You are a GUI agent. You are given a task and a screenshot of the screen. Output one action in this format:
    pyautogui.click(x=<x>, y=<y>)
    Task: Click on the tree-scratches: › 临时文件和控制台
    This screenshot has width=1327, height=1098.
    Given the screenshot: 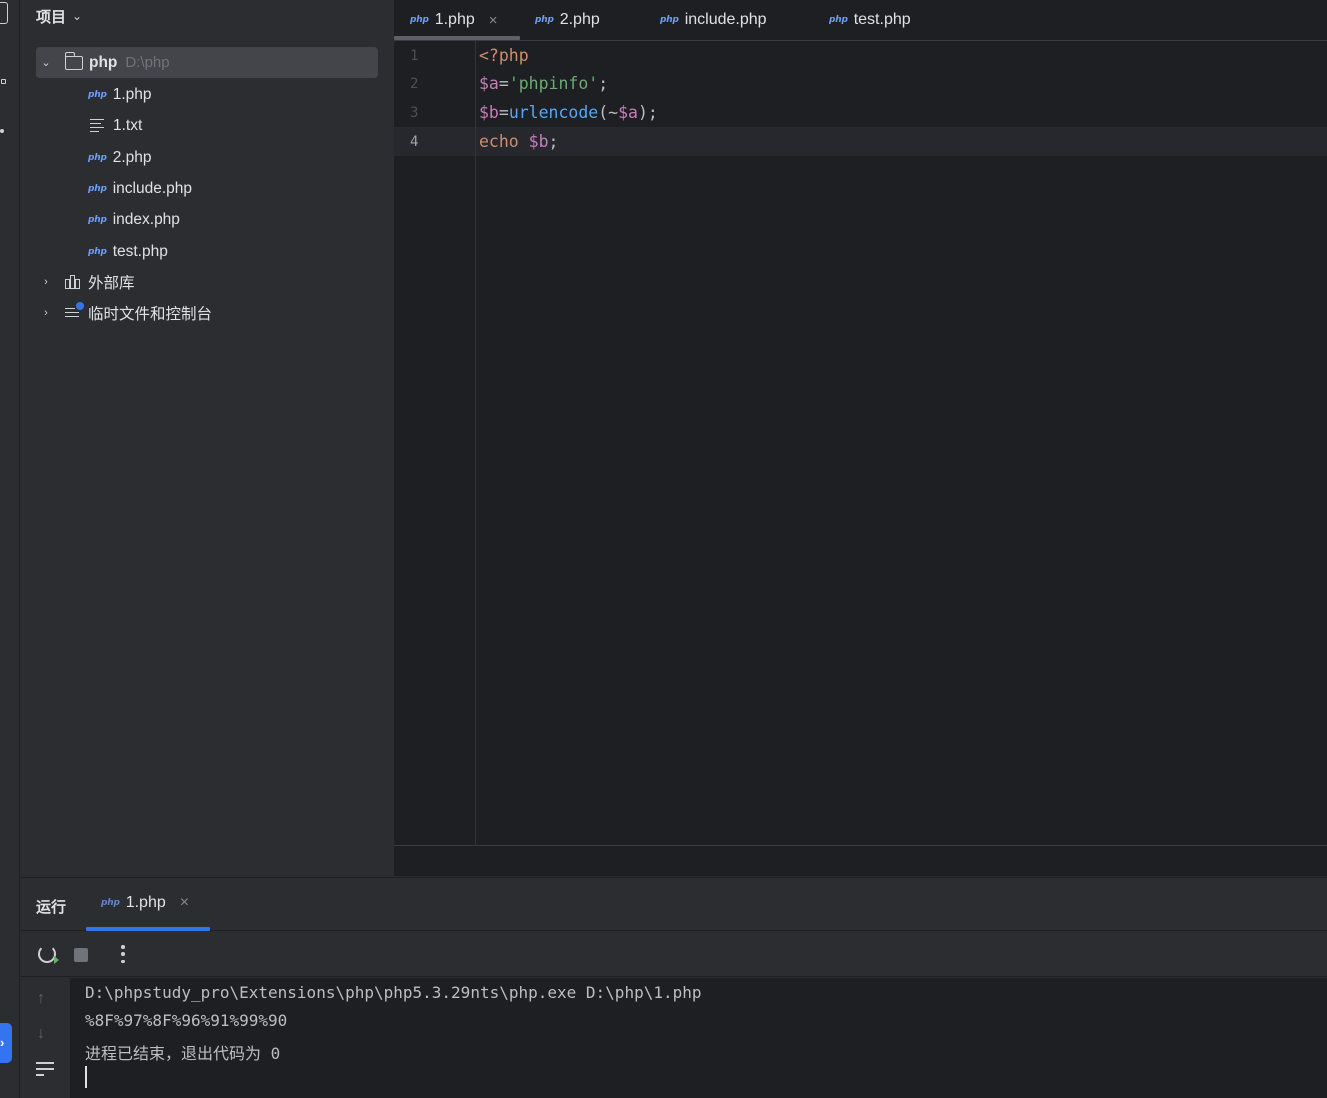 What is the action you would take?
    pyautogui.click(x=125, y=312)
    